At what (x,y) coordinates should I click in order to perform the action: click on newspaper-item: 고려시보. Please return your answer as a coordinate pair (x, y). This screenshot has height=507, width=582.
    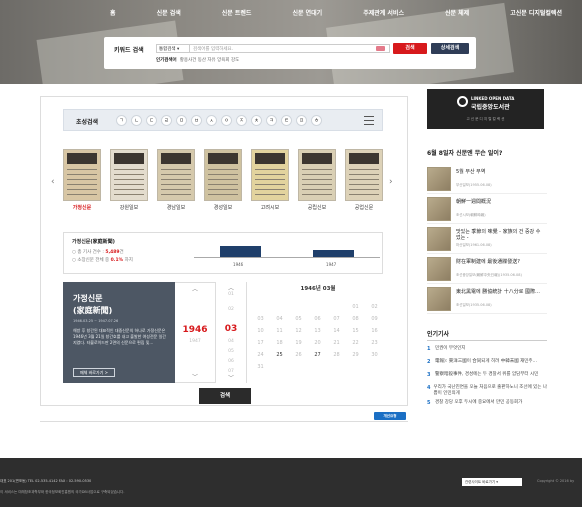
    Looking at the image, I should click on (270, 180).